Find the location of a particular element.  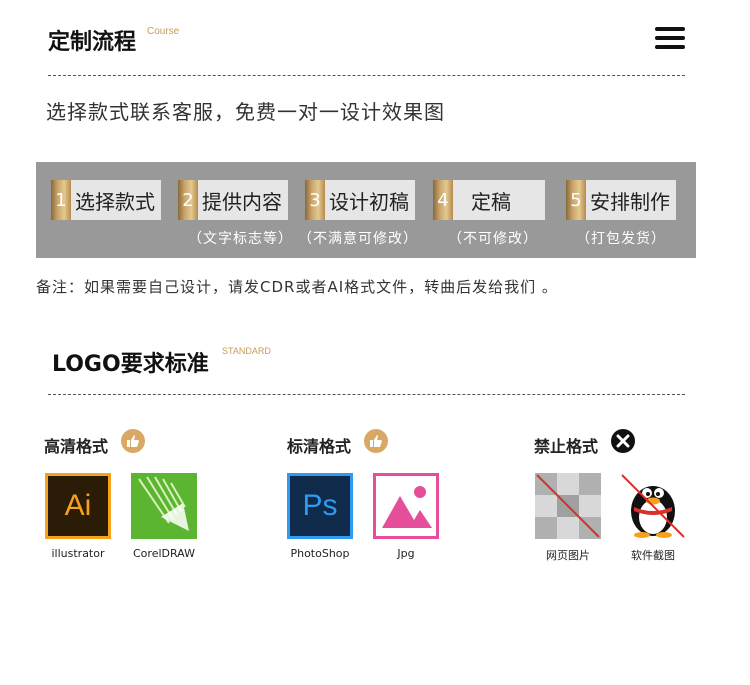

step-number: 5 is located at coordinates (576, 200).